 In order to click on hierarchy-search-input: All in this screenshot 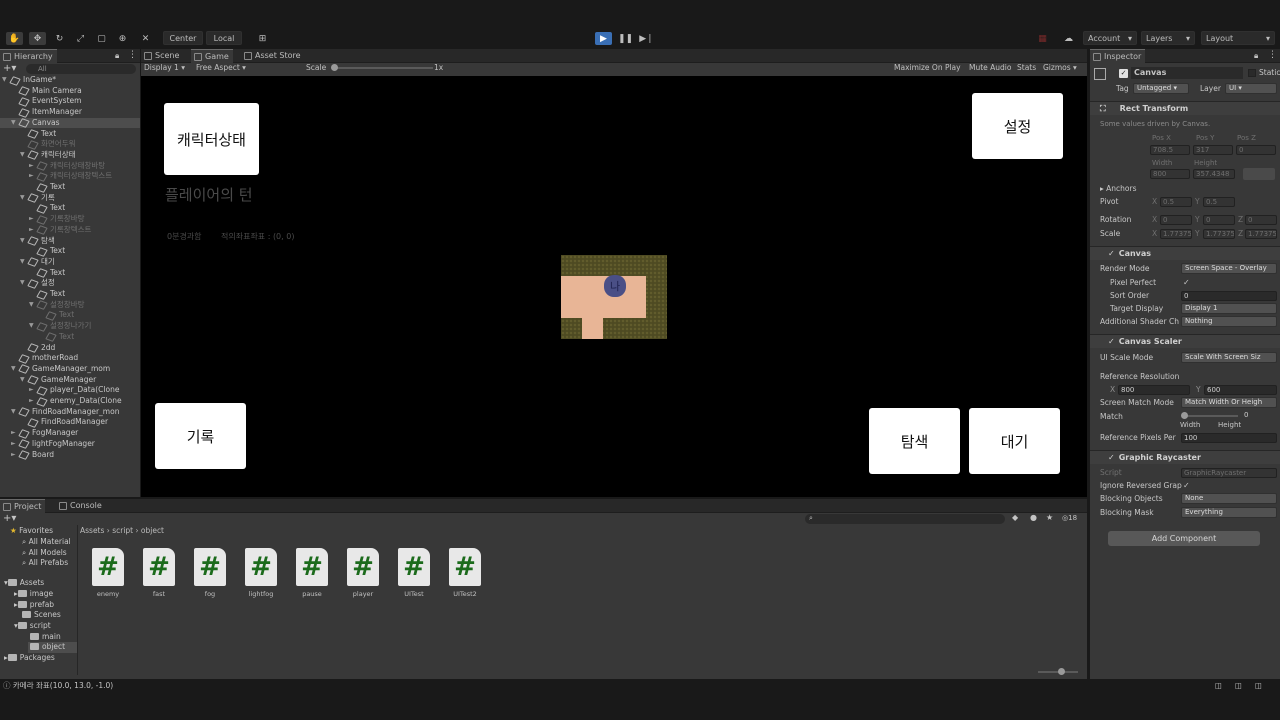, I will do `click(81, 69)`.